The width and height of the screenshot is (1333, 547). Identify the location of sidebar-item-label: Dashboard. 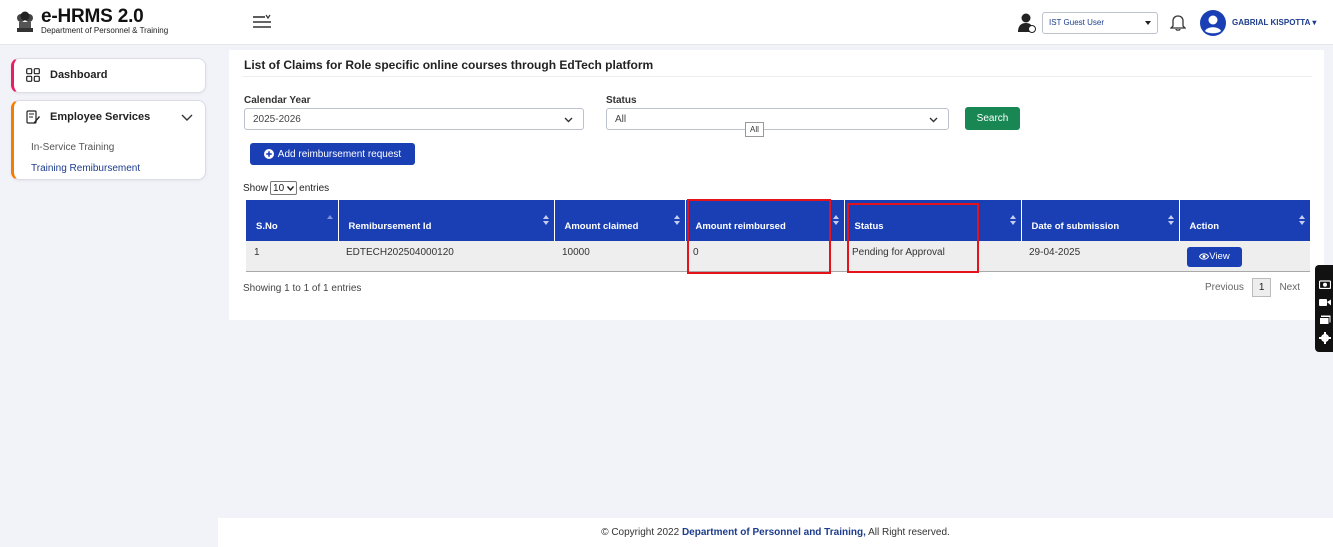
(79, 75).